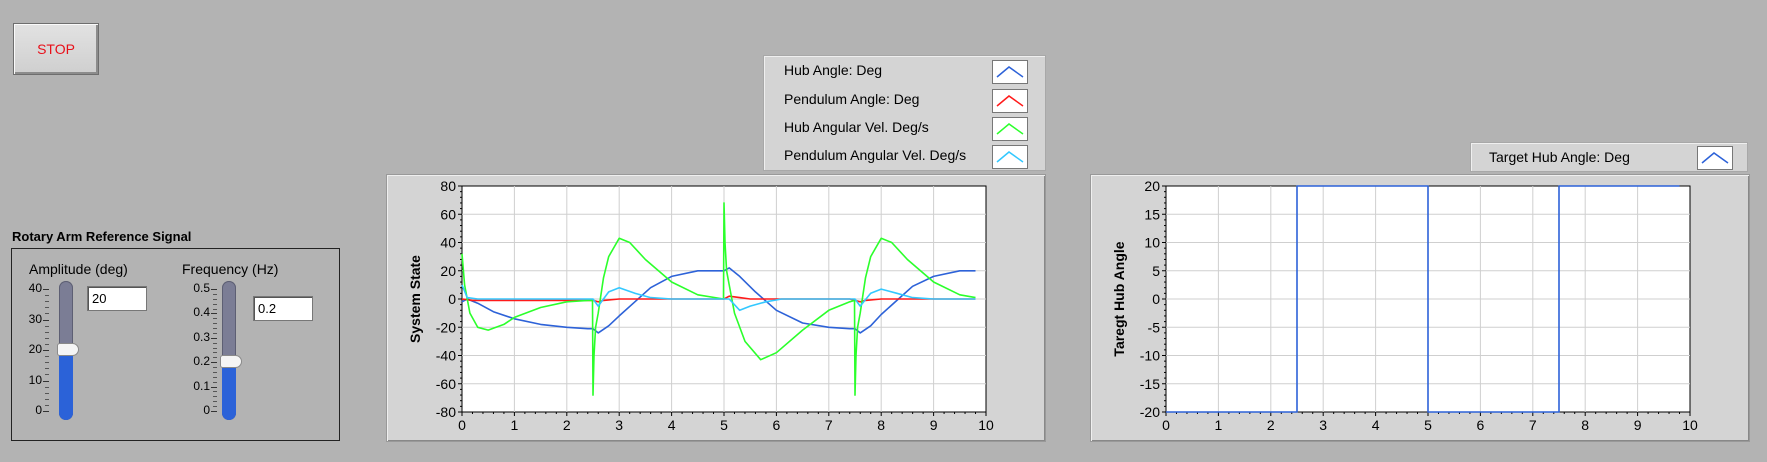 This screenshot has width=1767, height=462. Describe the element at coordinates (1559, 157) in the screenshot. I see `legend-label-target-hub-angle: Target Hub Angle: Deg` at that location.